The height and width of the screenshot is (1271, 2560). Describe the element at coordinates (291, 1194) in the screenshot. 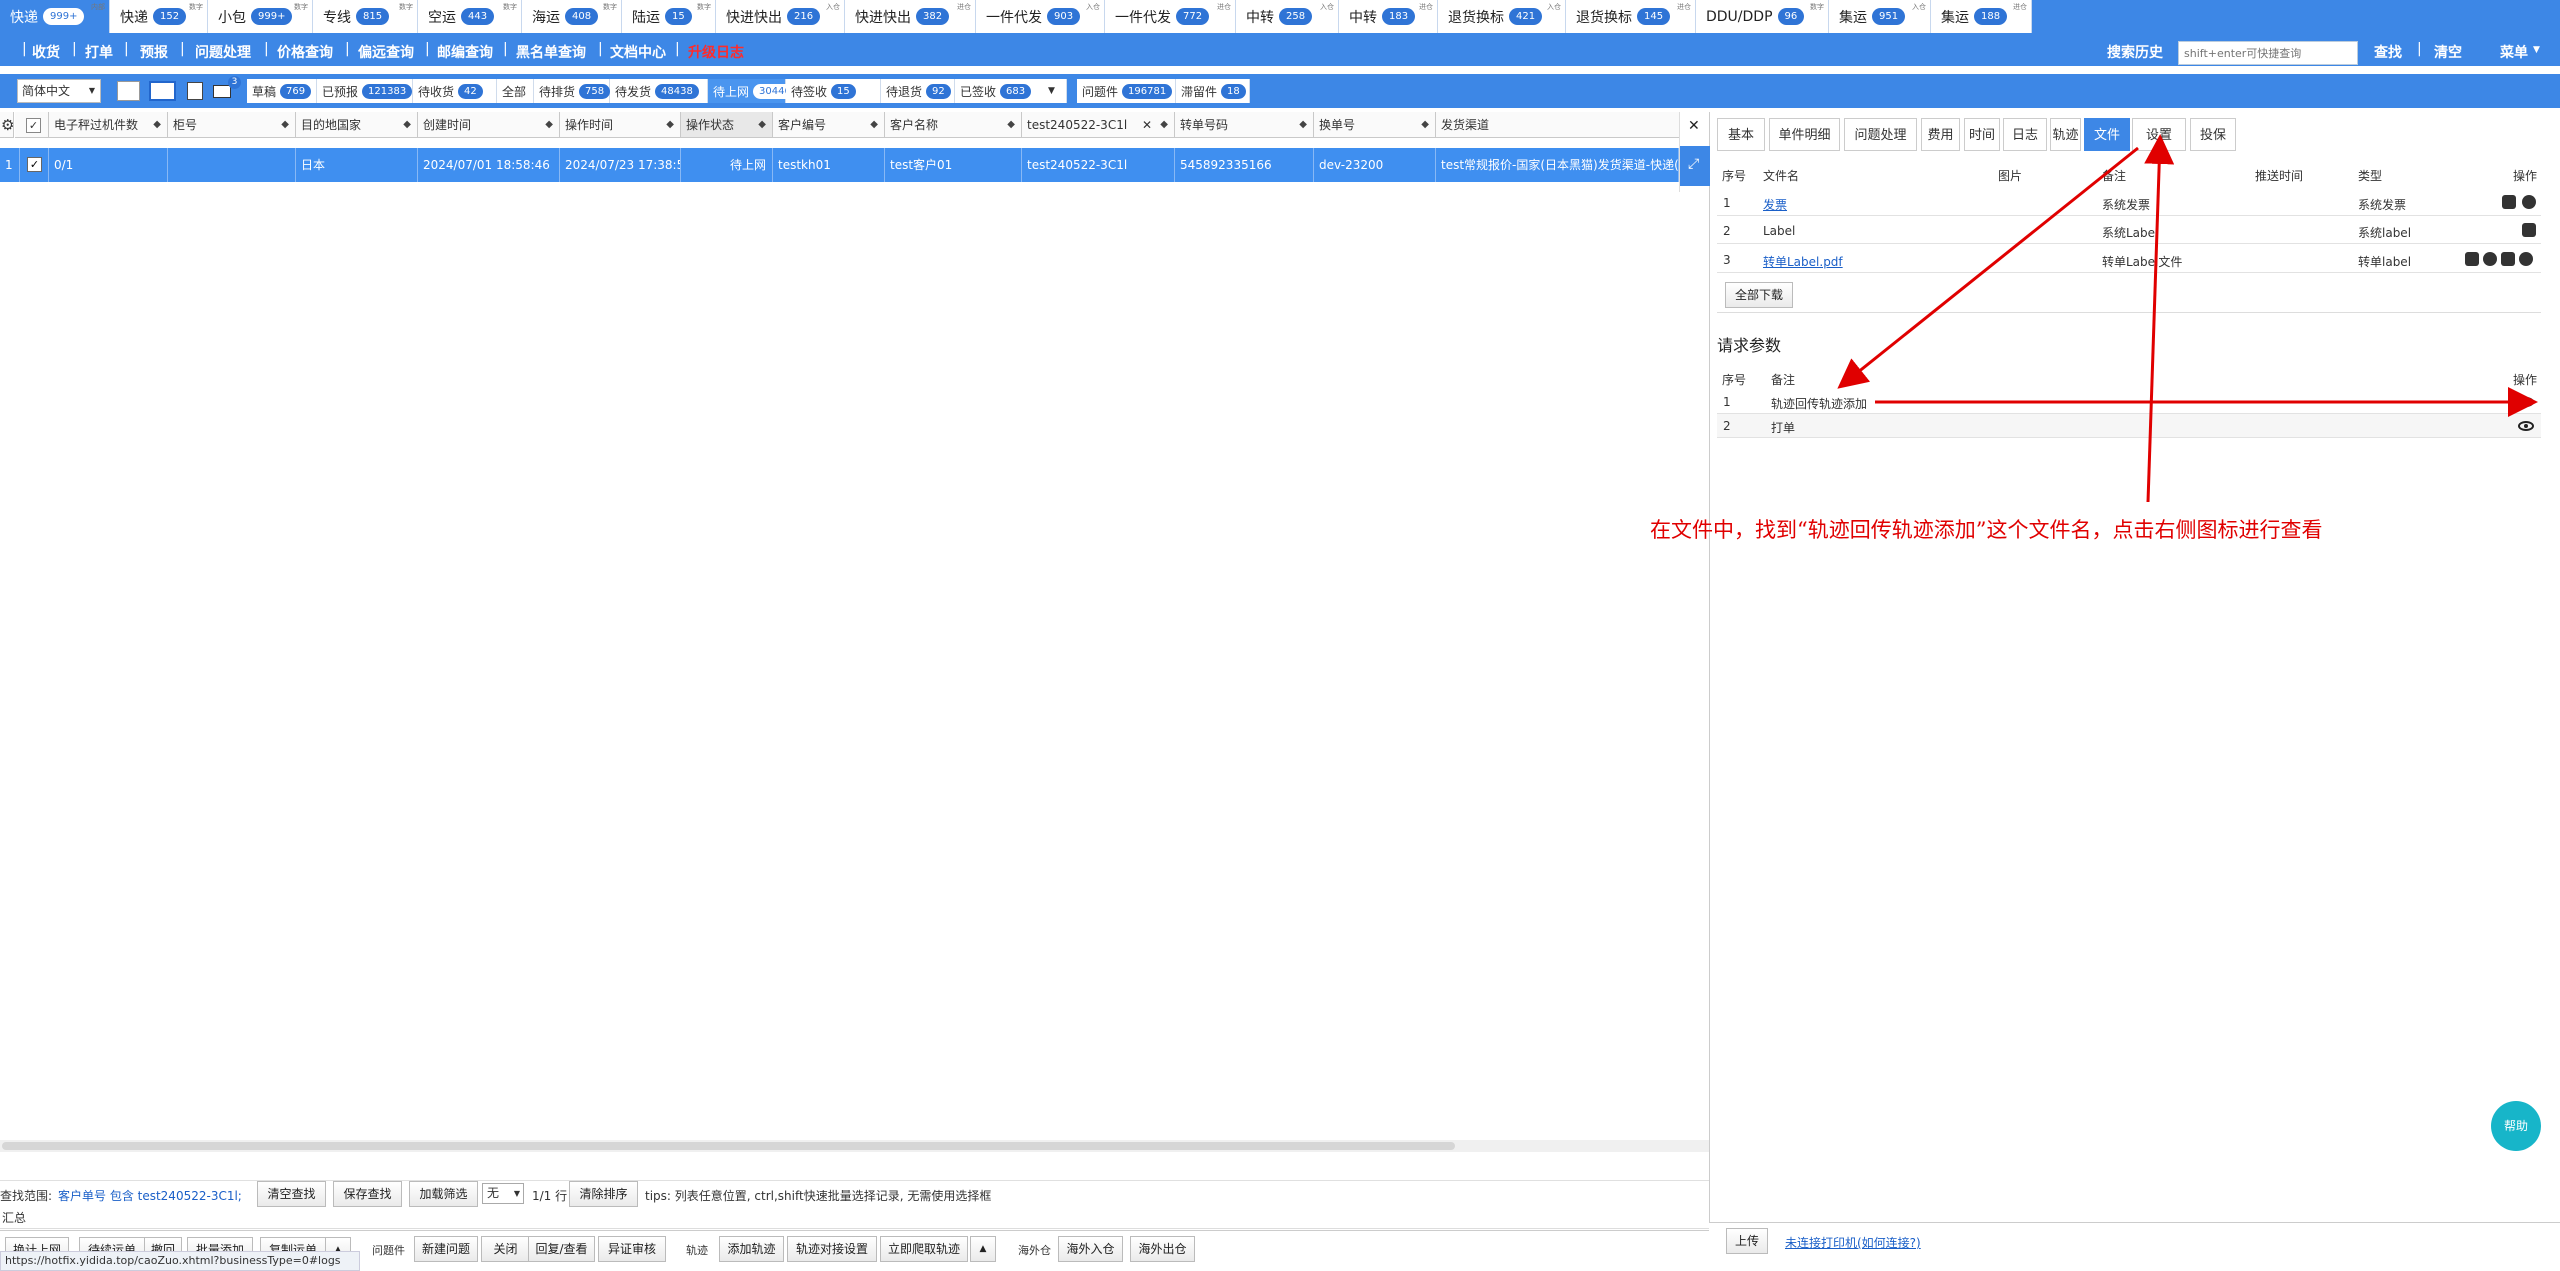

I see `clear-search-button: 清空查找` at that location.